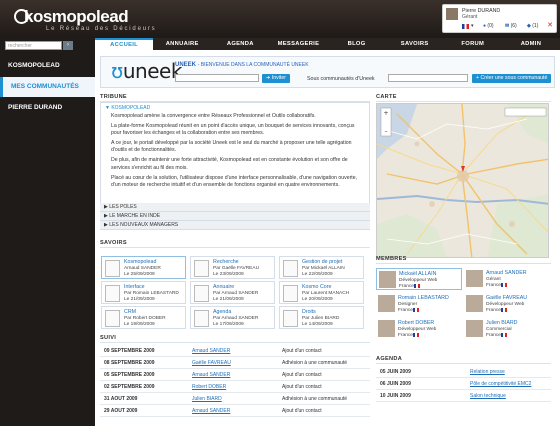  What do you see at coordinates (511, 26) in the screenshot?
I see `messages-stat: ✉ (6)` at bounding box center [511, 26].